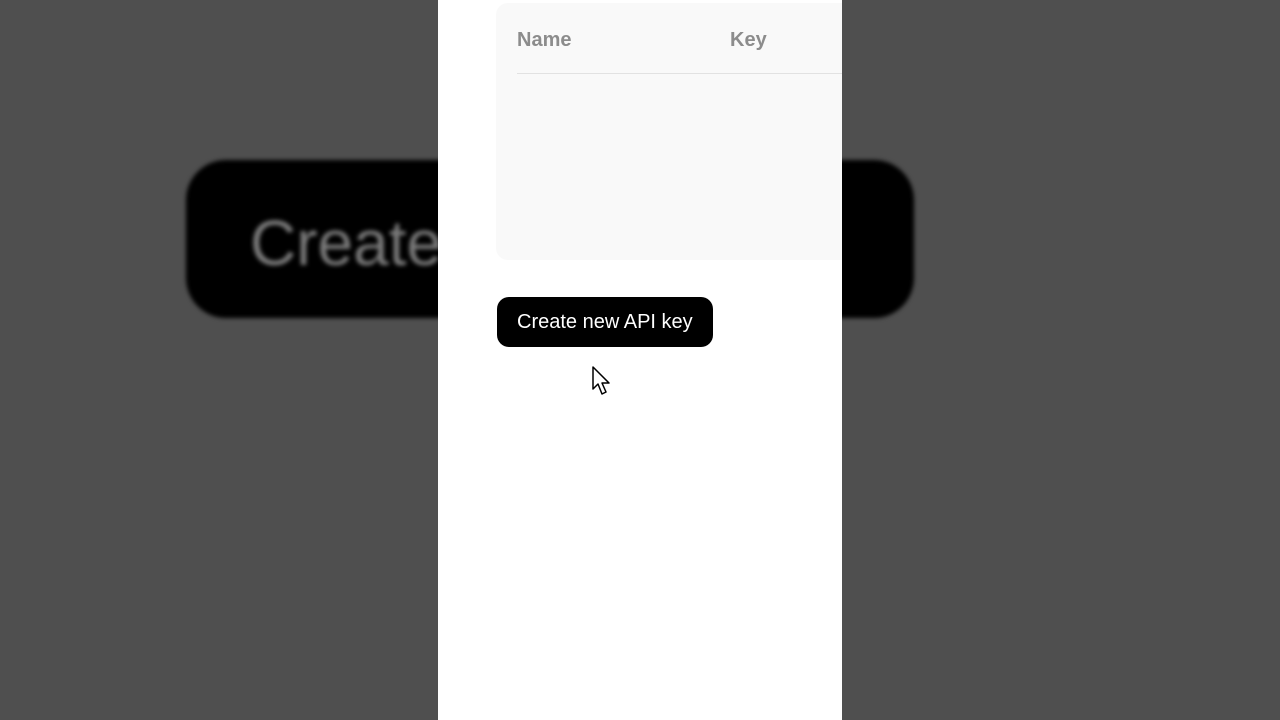  What do you see at coordinates (679, 38) in the screenshot?
I see `table-header-row: Name Key` at bounding box center [679, 38].